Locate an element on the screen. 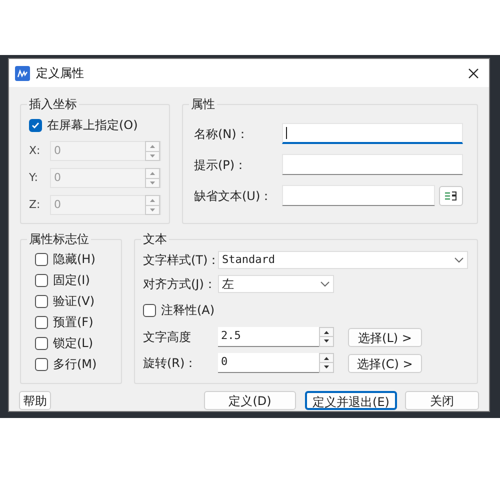 The image size is (500, 480). insert-field-button is located at coordinates (451, 196).